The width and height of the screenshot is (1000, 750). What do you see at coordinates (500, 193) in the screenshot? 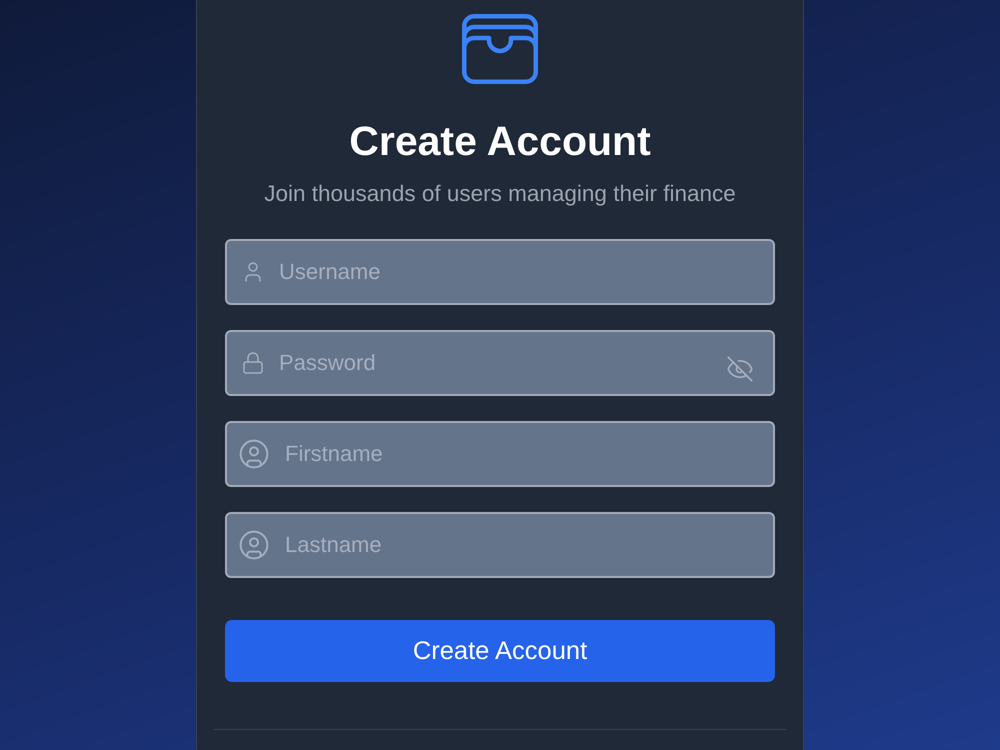
I see `page-subtitle: Join thousands of users managing their finance` at bounding box center [500, 193].